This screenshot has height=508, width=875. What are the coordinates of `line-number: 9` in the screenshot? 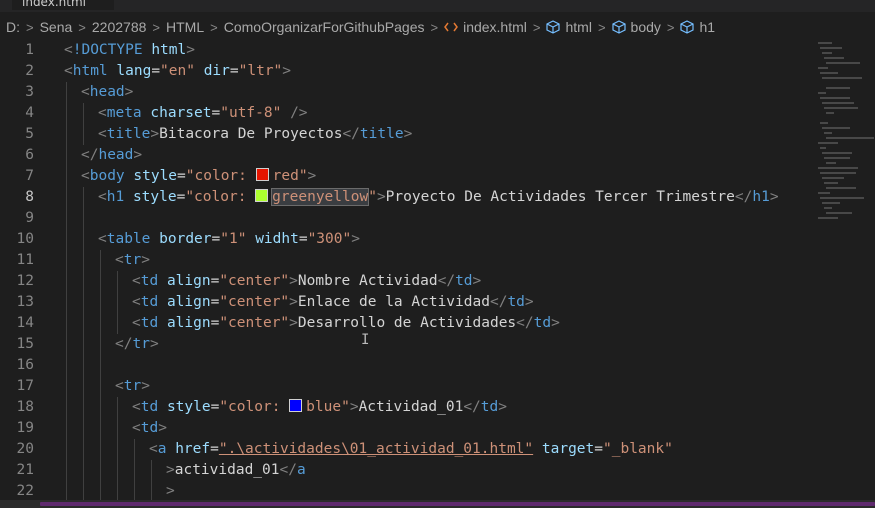 It's located at (29, 218).